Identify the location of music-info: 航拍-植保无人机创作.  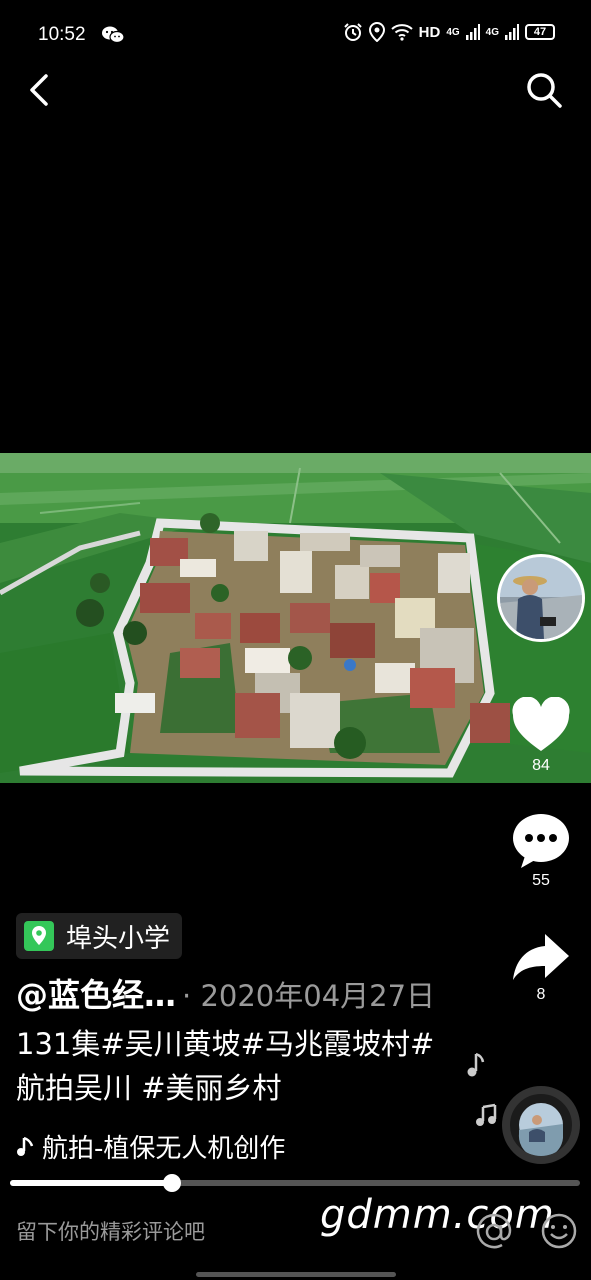
(166, 1146).